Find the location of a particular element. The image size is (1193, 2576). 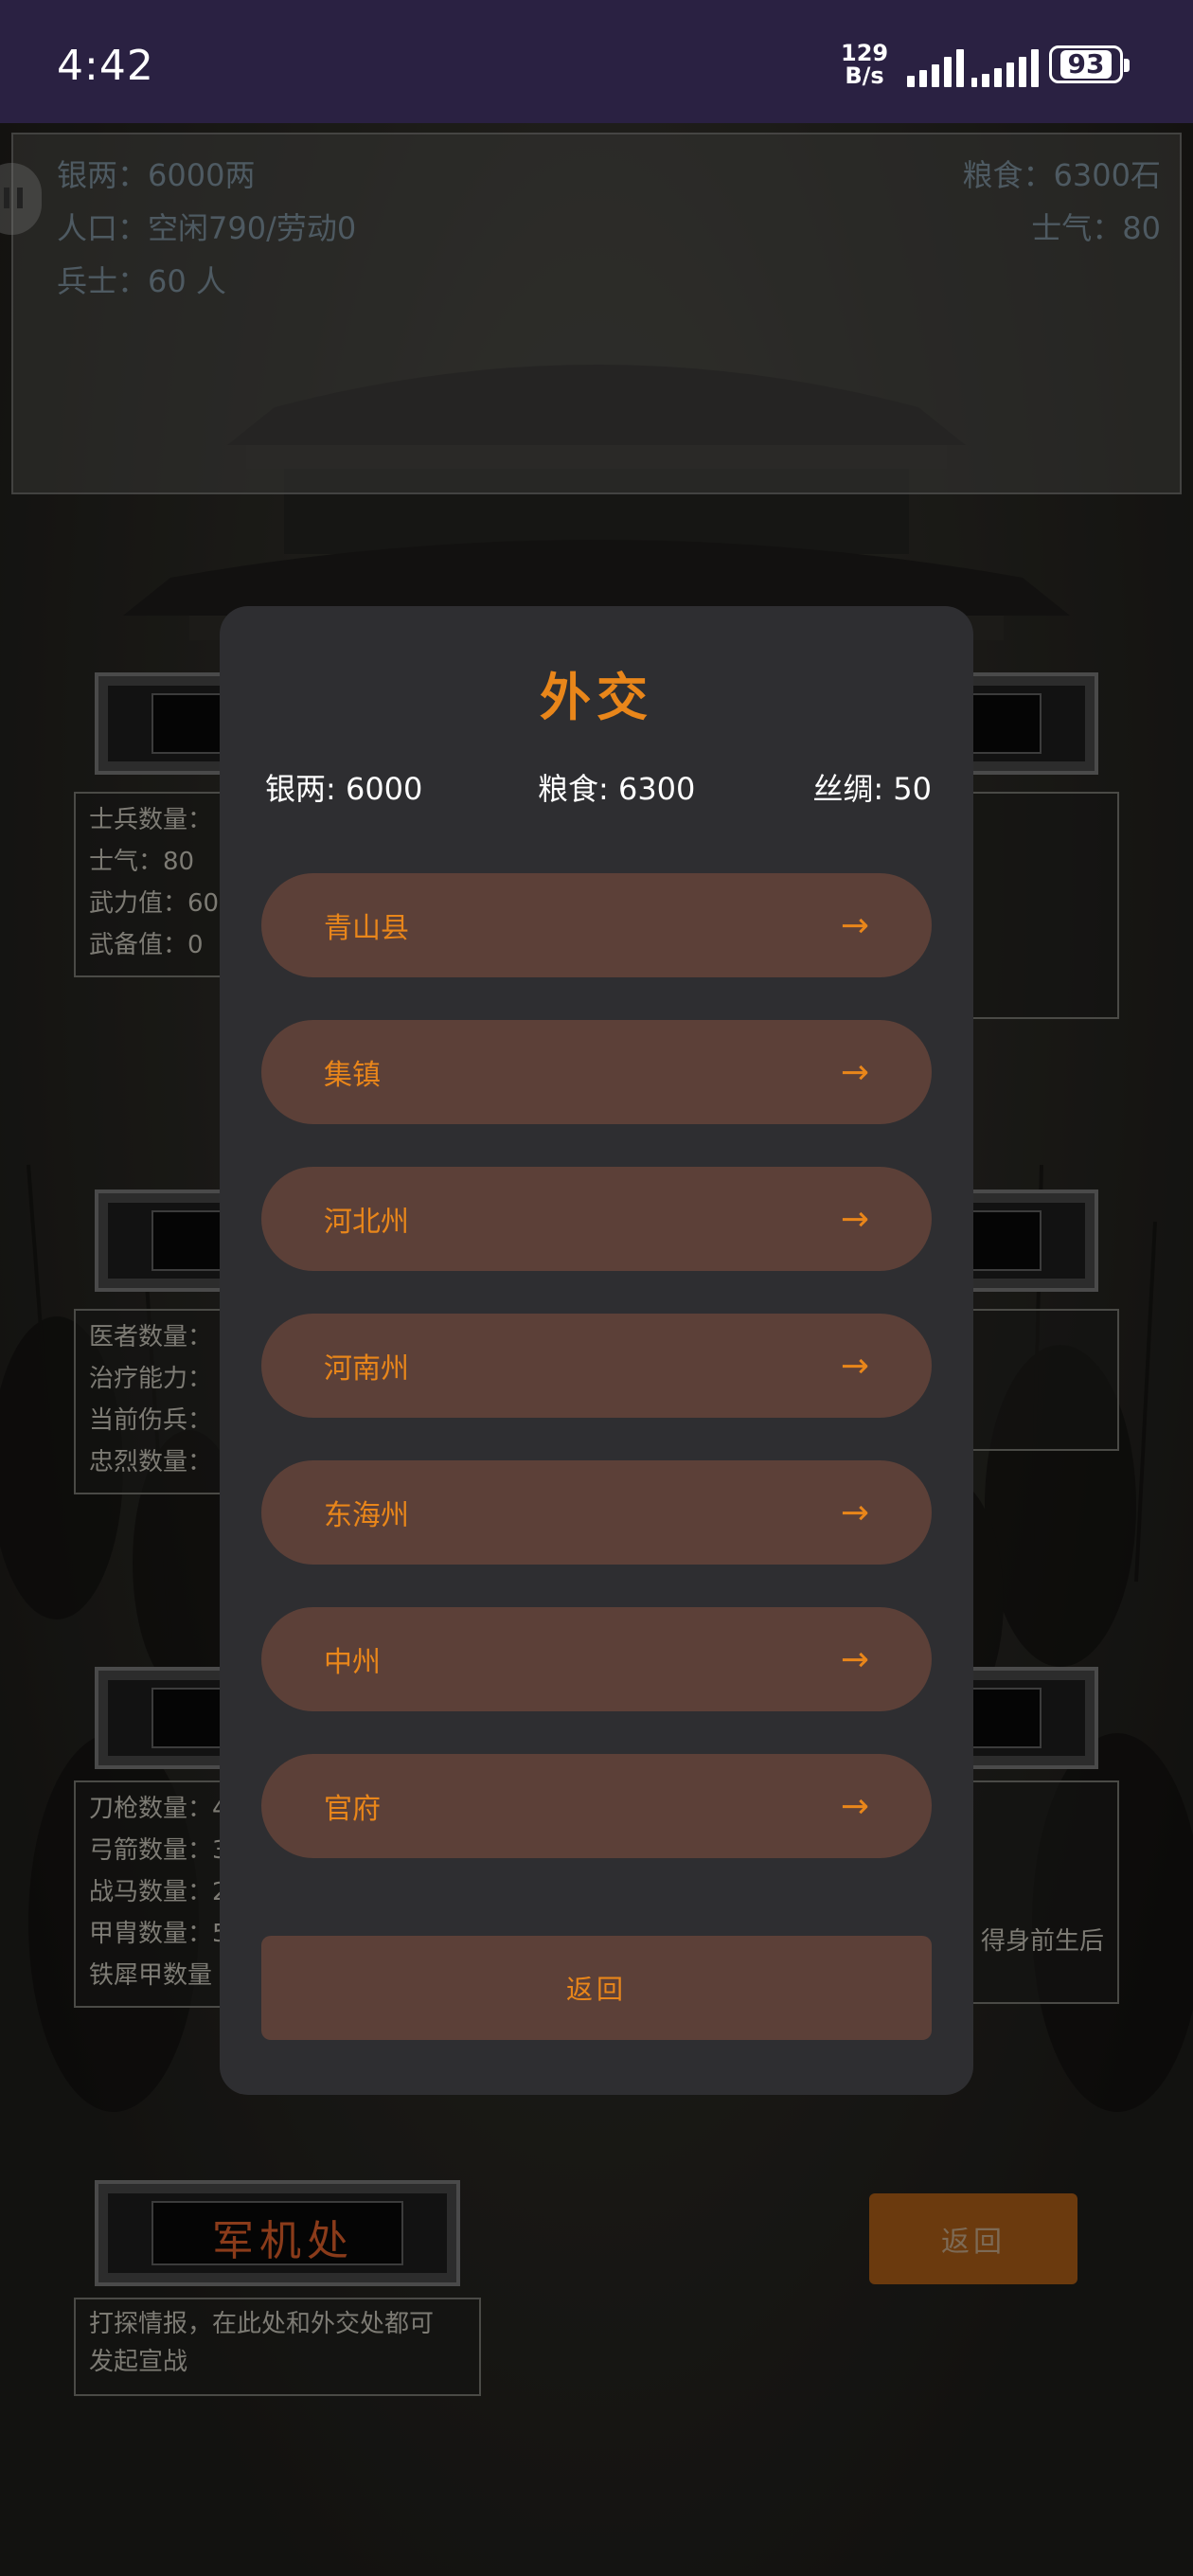

info-line: 弓箭数量：3 is located at coordinates (158, 1850).